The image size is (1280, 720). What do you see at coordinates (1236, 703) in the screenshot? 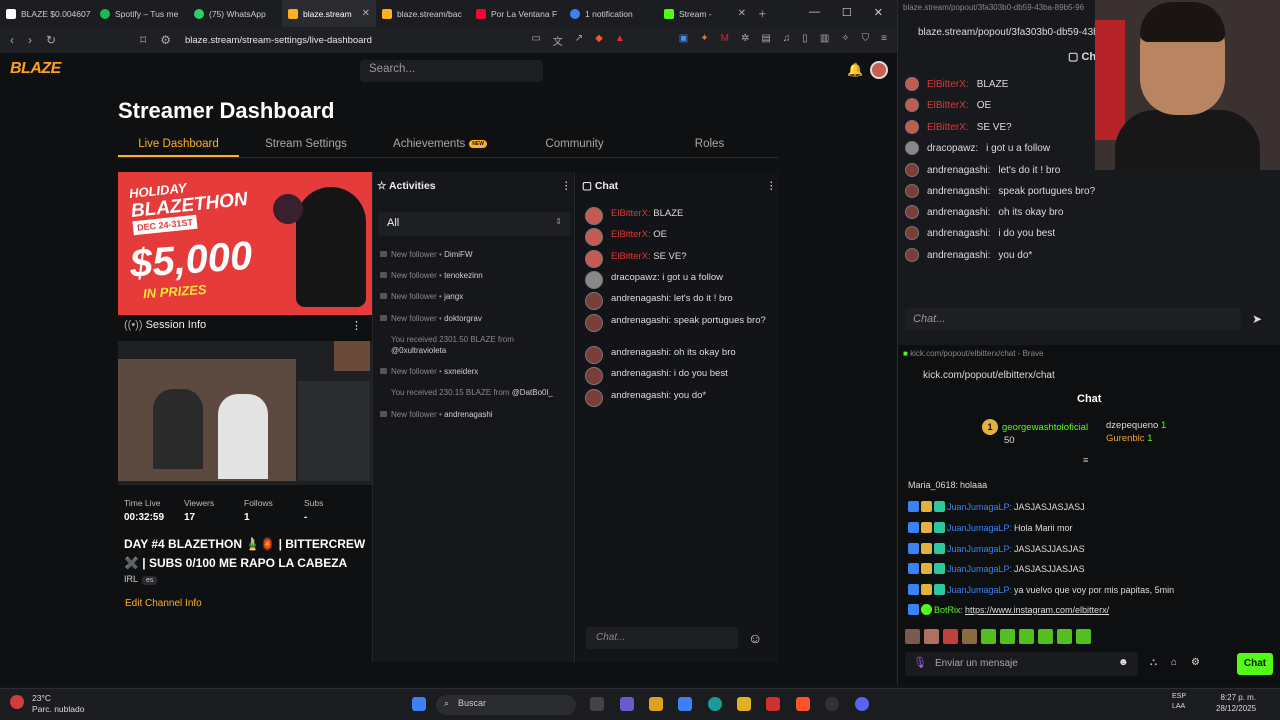
I see `taskbar-clock: 8:27 p. m. 28/12/2025` at bounding box center [1236, 703].